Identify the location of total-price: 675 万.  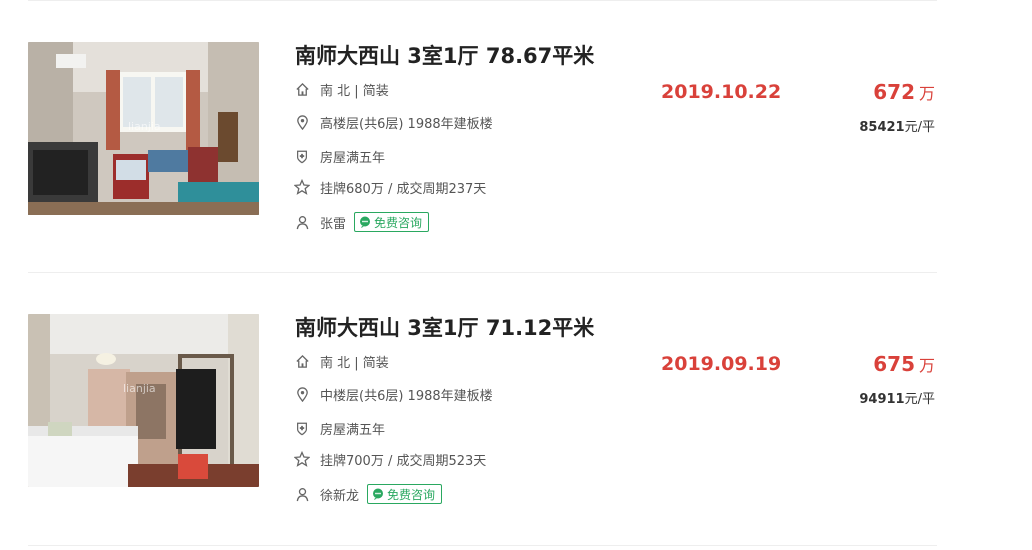
(904, 364).